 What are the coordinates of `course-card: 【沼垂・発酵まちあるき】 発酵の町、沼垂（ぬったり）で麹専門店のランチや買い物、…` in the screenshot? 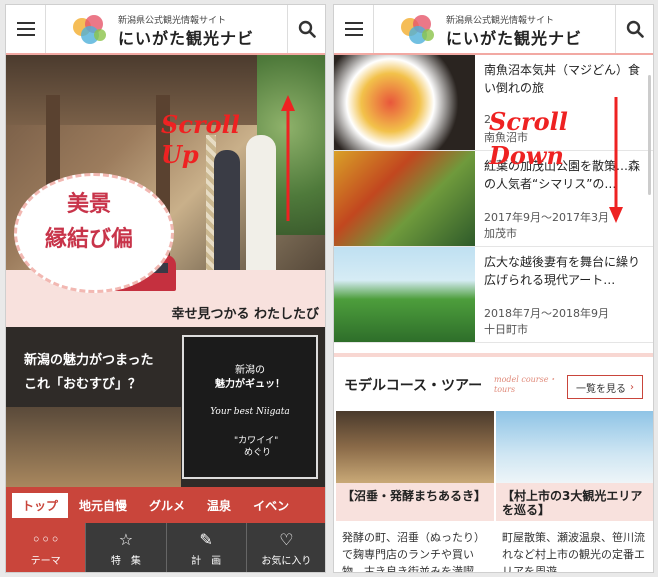 It's located at (415, 492).